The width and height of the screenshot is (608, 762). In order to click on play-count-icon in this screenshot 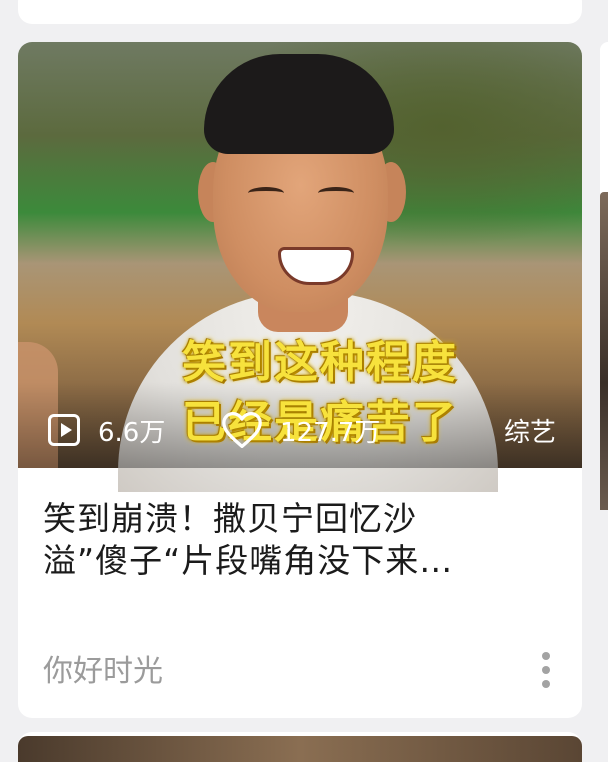, I will do `click(64, 430)`.